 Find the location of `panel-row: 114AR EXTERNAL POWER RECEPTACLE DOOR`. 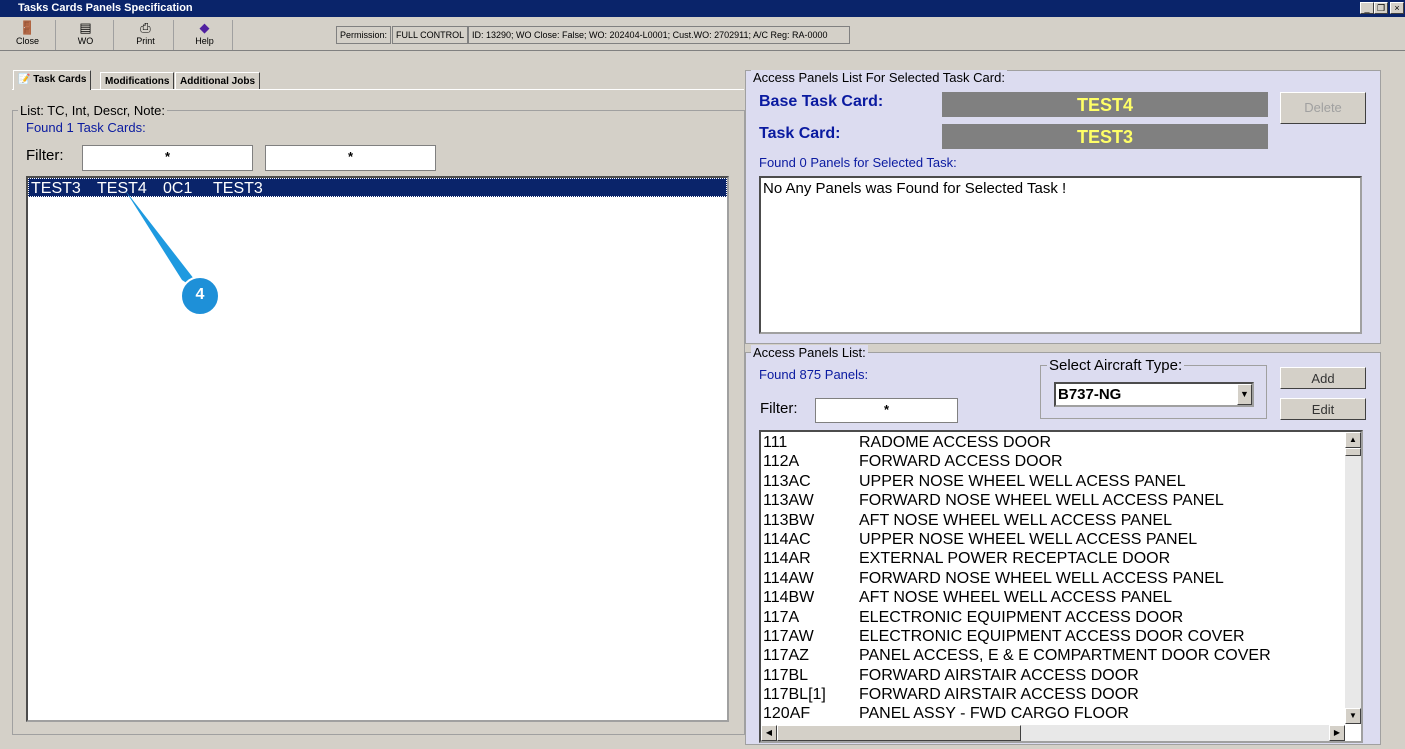

panel-row: 114AR EXTERNAL POWER RECEPTACLE DOOR is located at coordinates (1053, 558).